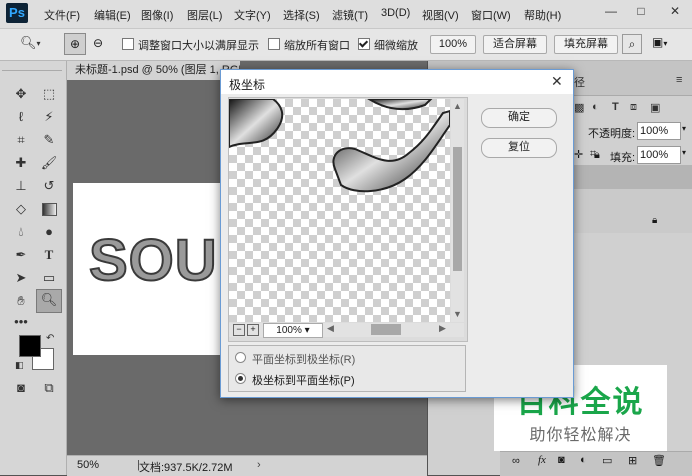 The width and height of the screenshot is (692, 476). What do you see at coordinates (49, 388) in the screenshot?
I see `screen-mode-icon: ⧉` at bounding box center [49, 388].